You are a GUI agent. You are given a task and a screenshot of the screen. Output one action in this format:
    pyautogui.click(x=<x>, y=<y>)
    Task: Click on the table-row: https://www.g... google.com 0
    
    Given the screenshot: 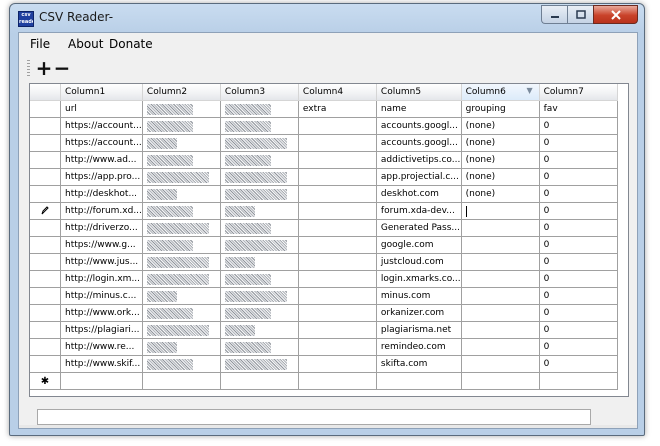 What is the action you would take?
    pyautogui.click(x=324, y=245)
    